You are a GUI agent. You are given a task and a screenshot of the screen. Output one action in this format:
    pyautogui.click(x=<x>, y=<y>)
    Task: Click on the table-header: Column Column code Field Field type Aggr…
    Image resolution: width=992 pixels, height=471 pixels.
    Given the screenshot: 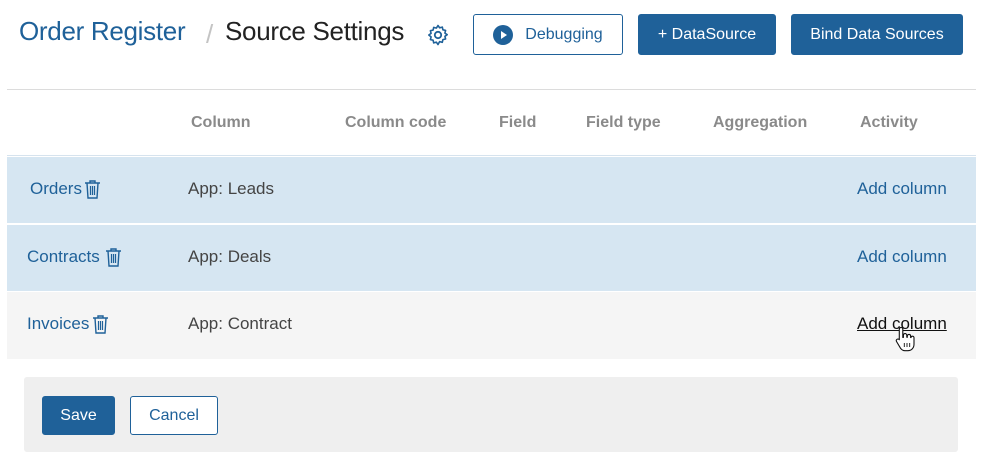 What is the action you would take?
    pyautogui.click(x=491, y=123)
    